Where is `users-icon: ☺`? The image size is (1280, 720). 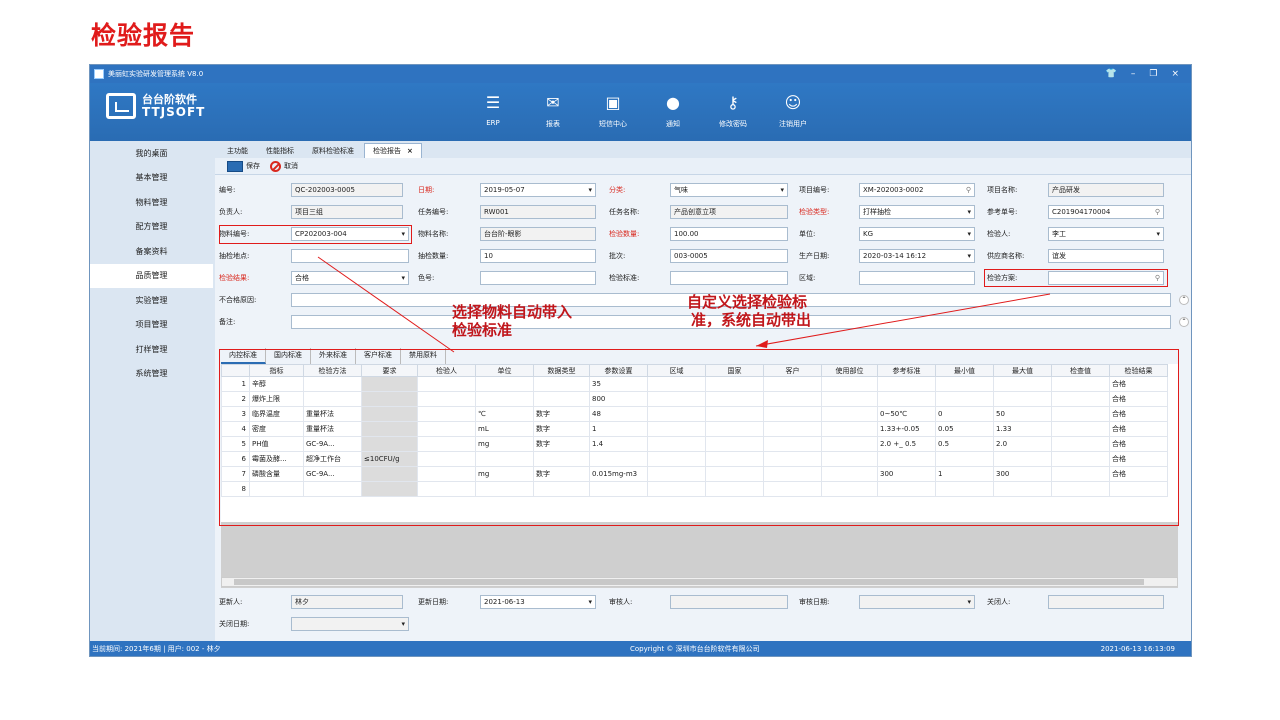 users-icon: ☺ is located at coordinates (793, 102).